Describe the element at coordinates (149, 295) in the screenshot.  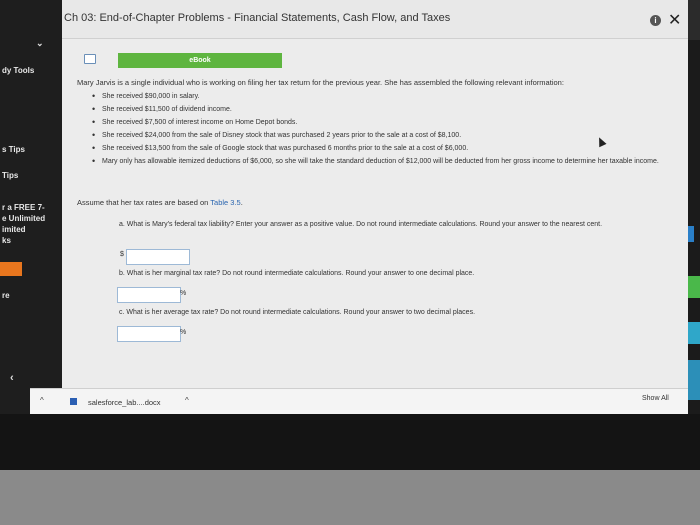
I see `answer-b-input` at that location.